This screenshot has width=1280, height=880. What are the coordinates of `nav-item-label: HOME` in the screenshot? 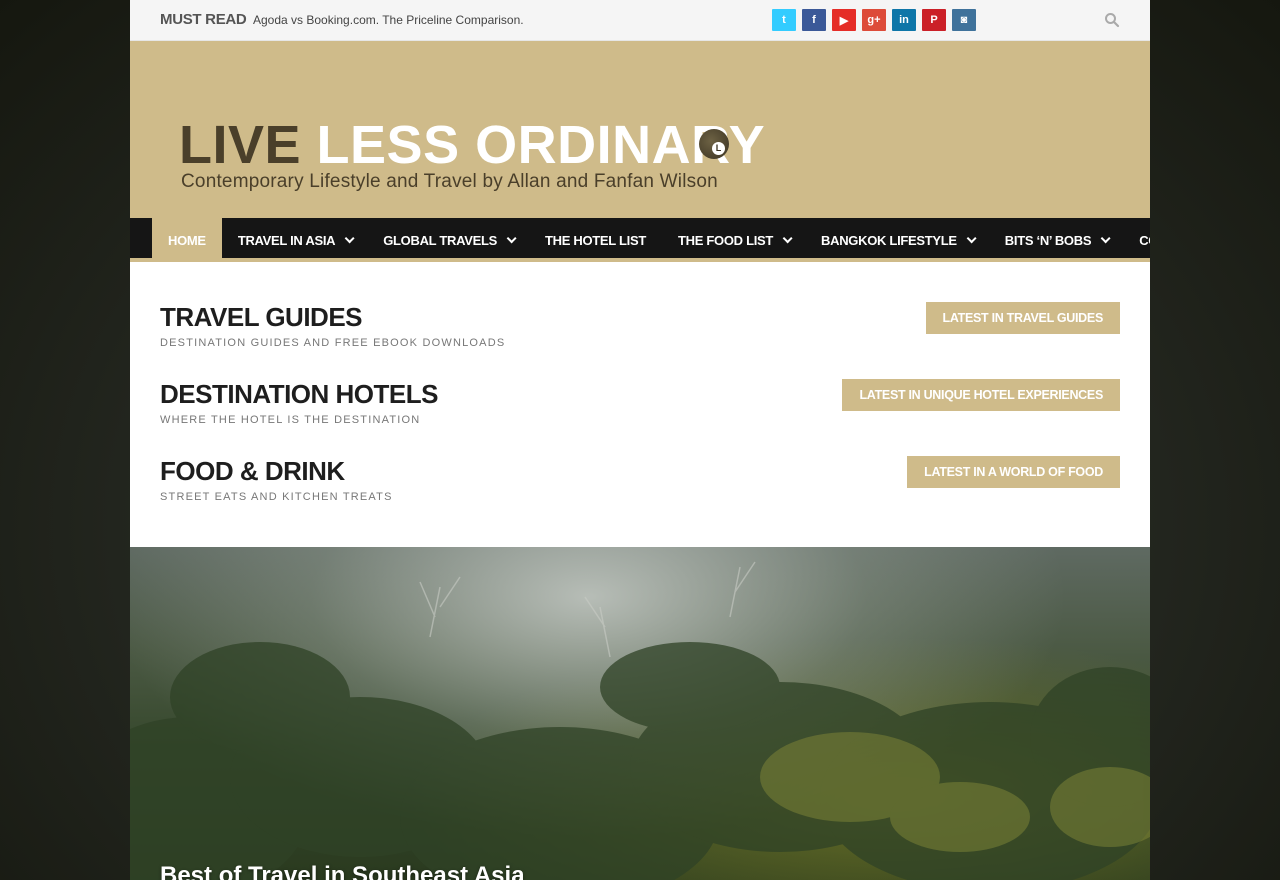 It's located at (187, 240).